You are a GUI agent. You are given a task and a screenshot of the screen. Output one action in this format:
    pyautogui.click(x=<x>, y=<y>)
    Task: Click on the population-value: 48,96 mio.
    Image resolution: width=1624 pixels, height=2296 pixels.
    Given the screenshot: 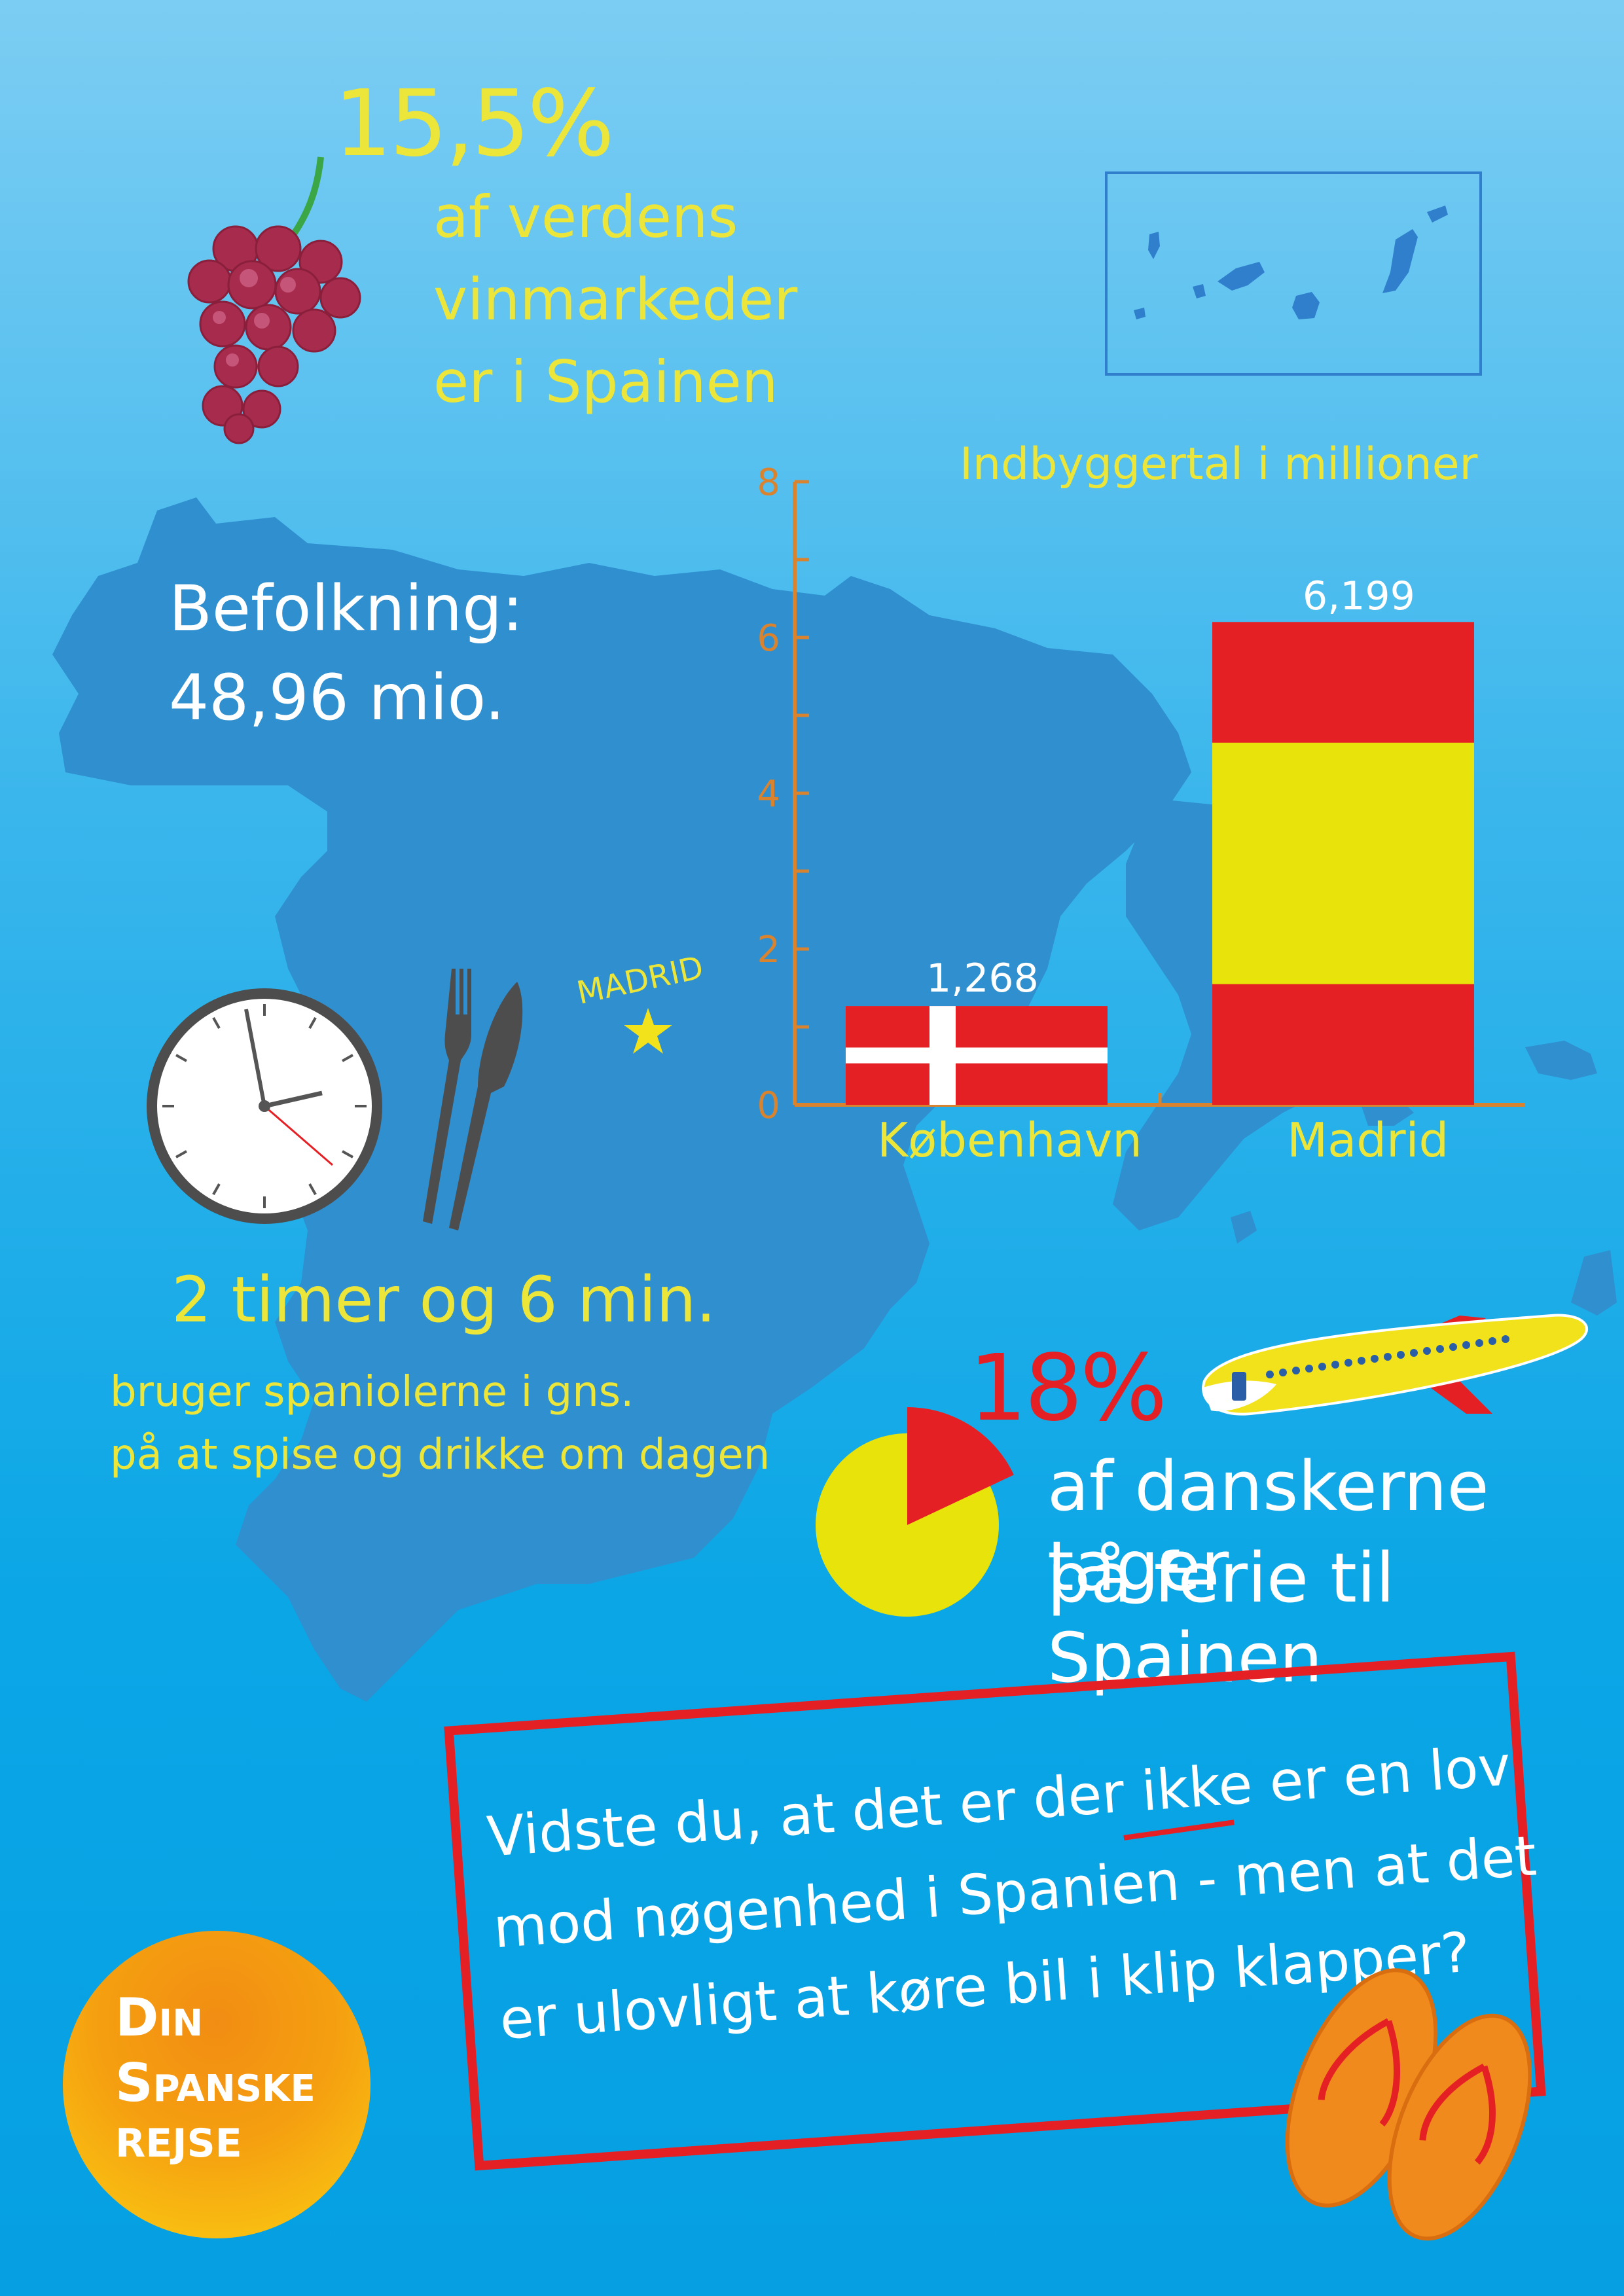 What is the action you would take?
    pyautogui.click(x=337, y=697)
    